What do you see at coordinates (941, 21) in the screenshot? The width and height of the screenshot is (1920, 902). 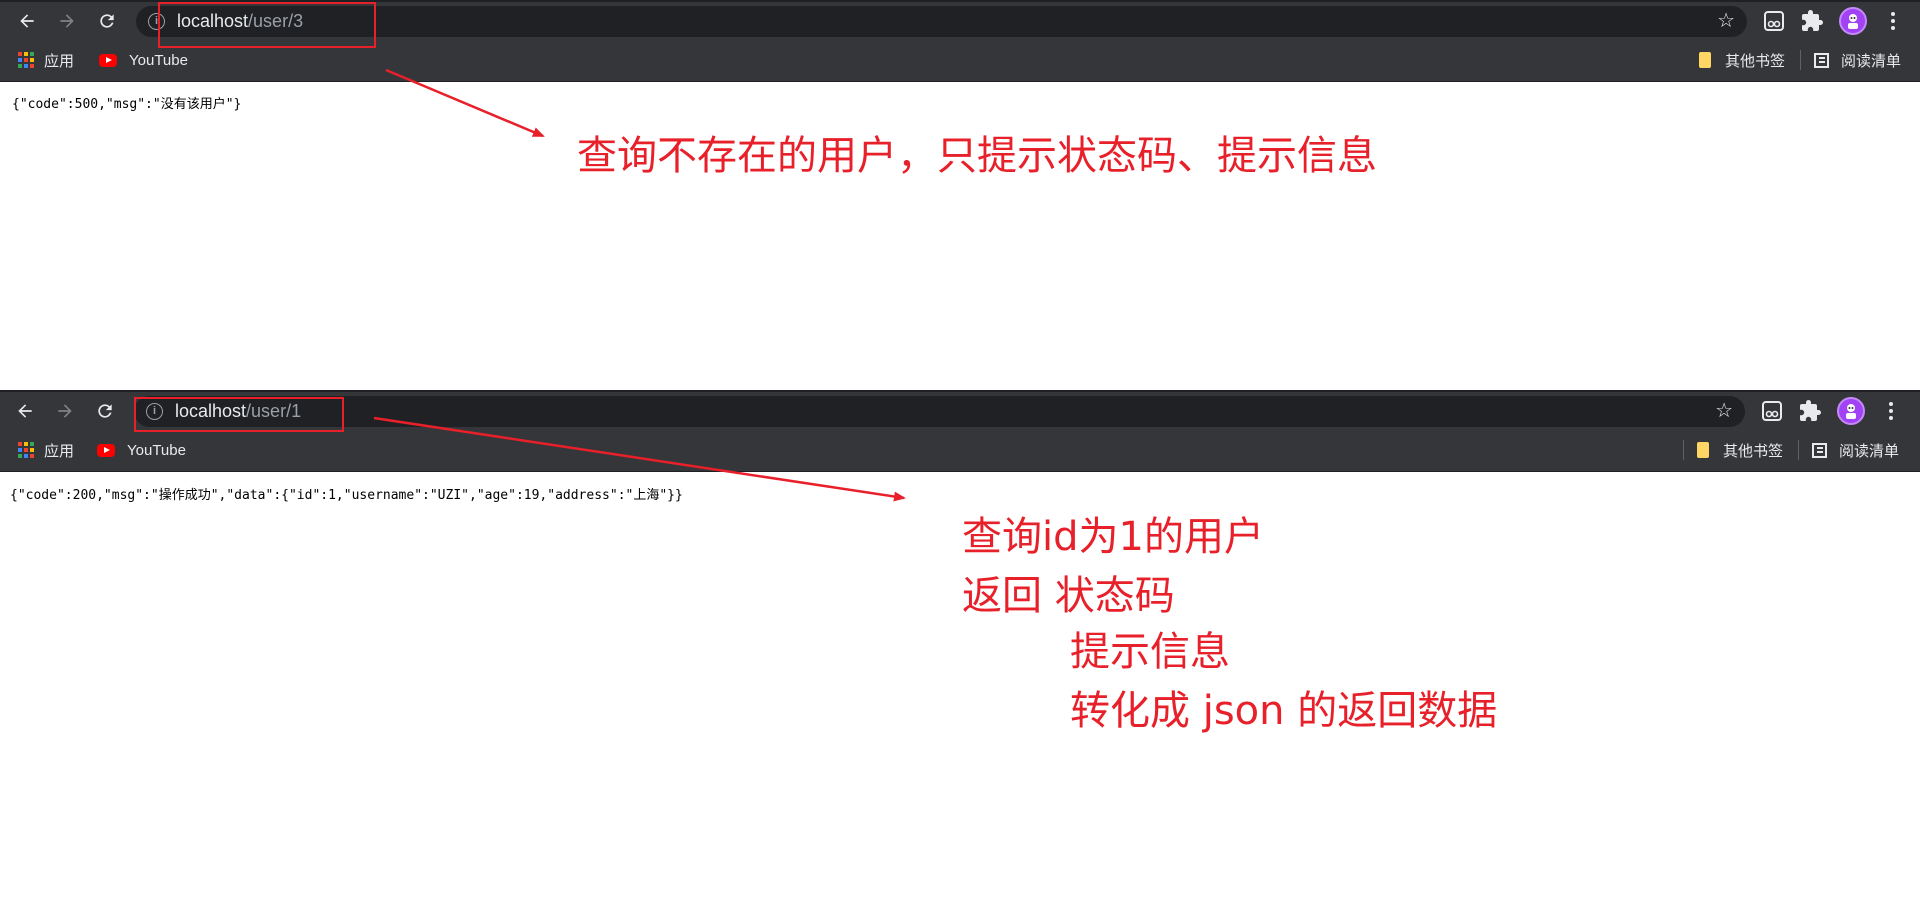 I see `address-bar: i localhost/user/3 ☆` at bounding box center [941, 21].